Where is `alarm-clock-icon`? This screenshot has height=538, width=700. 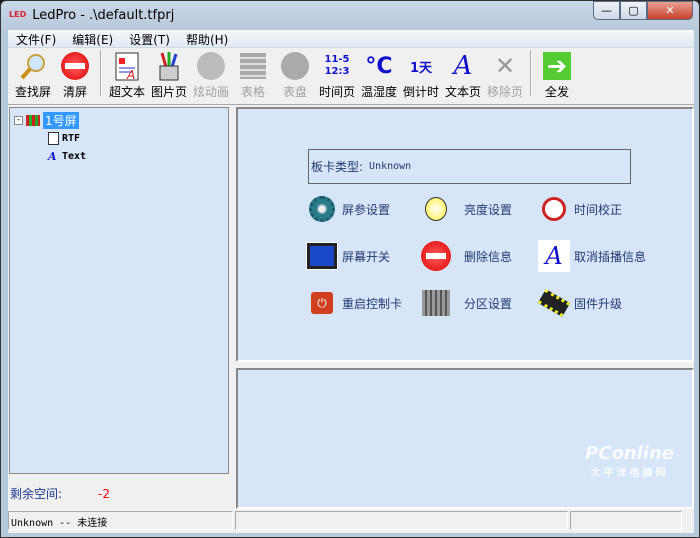 alarm-clock-icon is located at coordinates (554, 209).